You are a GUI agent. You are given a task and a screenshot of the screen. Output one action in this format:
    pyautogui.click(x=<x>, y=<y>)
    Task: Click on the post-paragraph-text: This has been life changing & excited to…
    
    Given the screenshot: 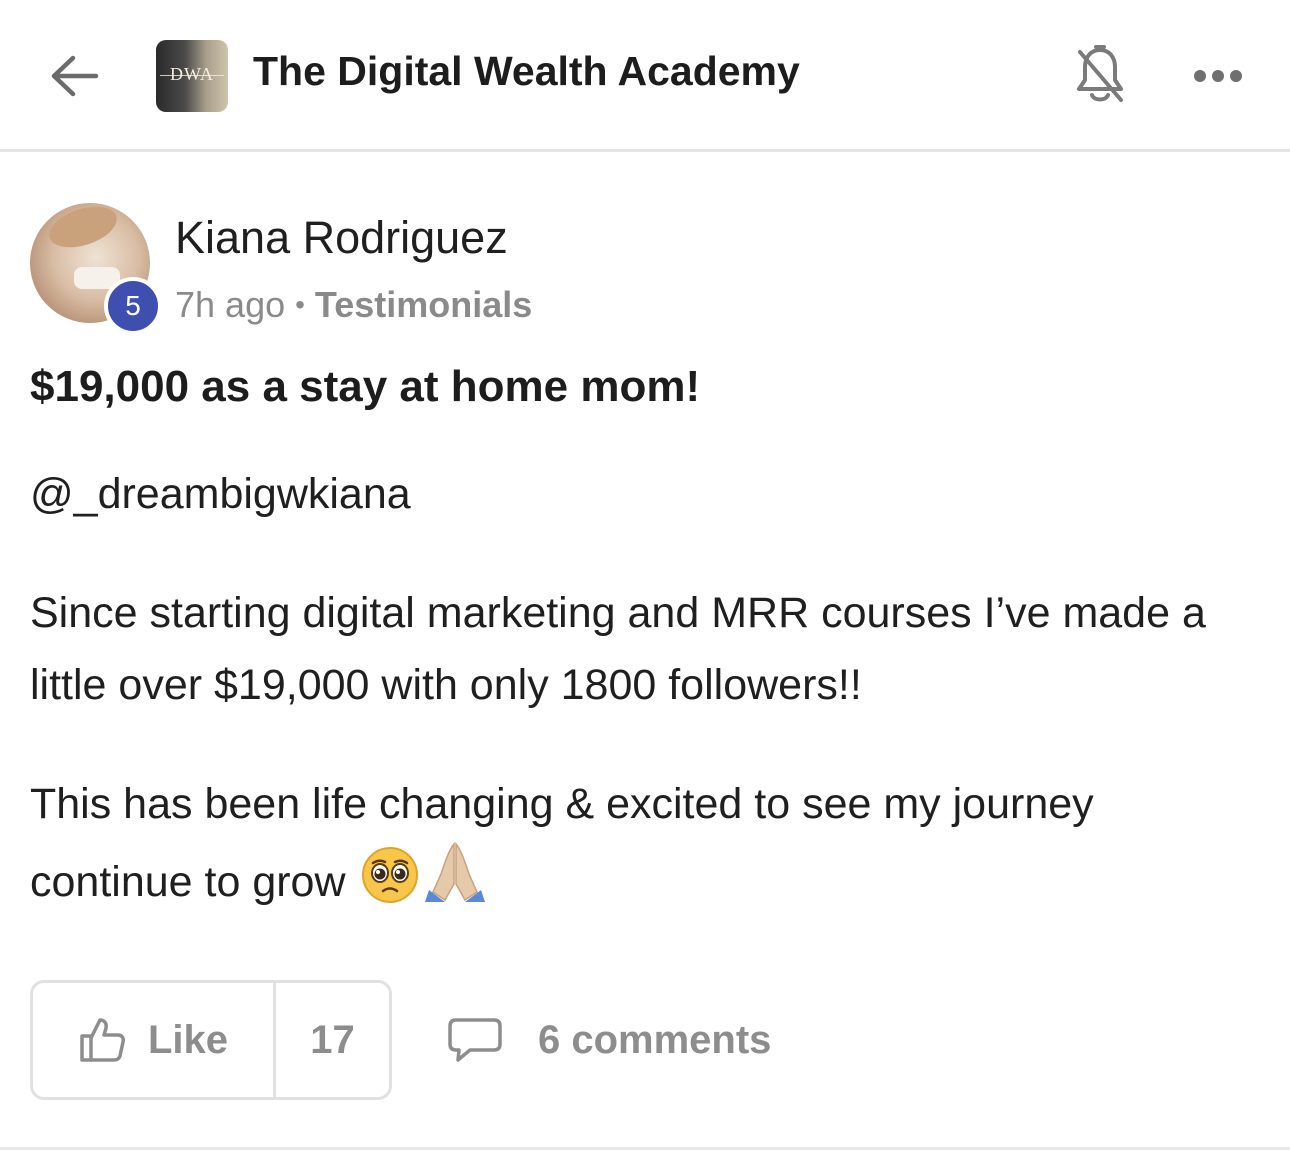 What is the action you would take?
    pyautogui.click(x=562, y=843)
    